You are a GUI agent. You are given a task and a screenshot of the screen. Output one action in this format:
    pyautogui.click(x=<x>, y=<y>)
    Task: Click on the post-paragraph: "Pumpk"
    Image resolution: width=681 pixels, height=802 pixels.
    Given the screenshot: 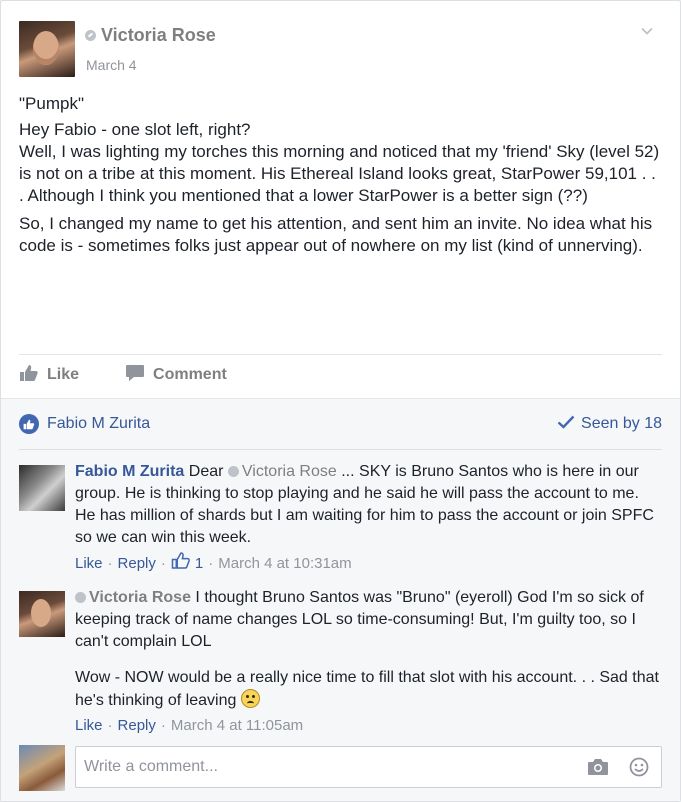 What is the action you would take?
    pyautogui.click(x=51, y=103)
    